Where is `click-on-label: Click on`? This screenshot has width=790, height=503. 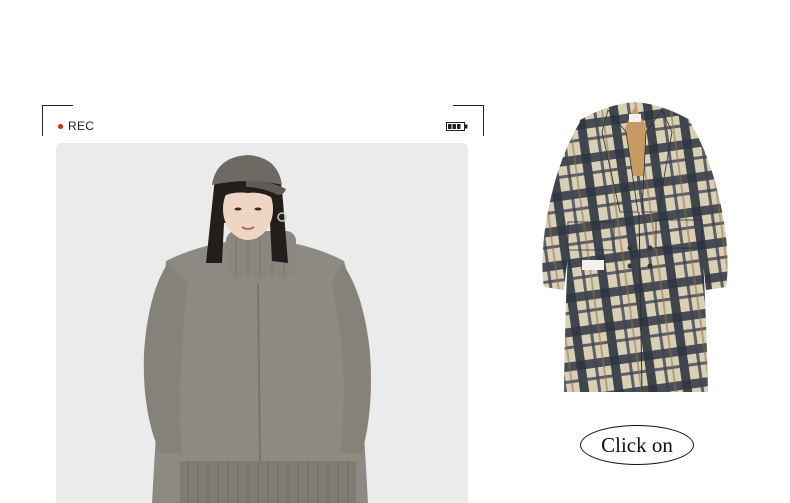
click-on-label: Click on is located at coordinates (637, 444).